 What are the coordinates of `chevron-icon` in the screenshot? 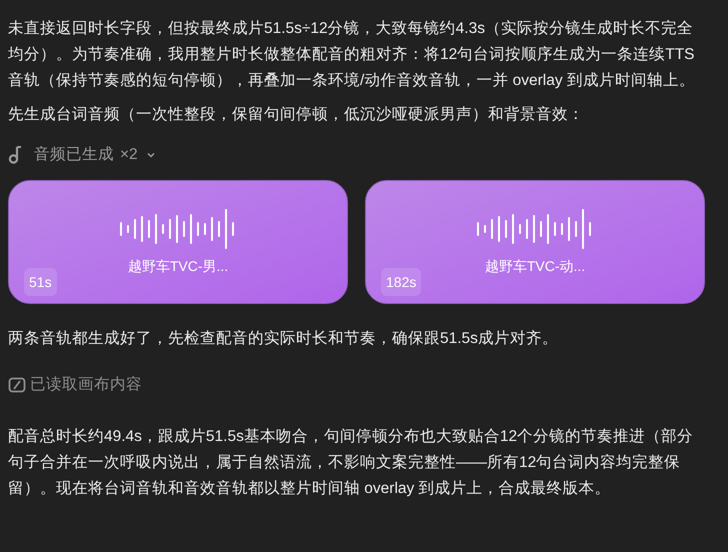 It's located at (151, 155).